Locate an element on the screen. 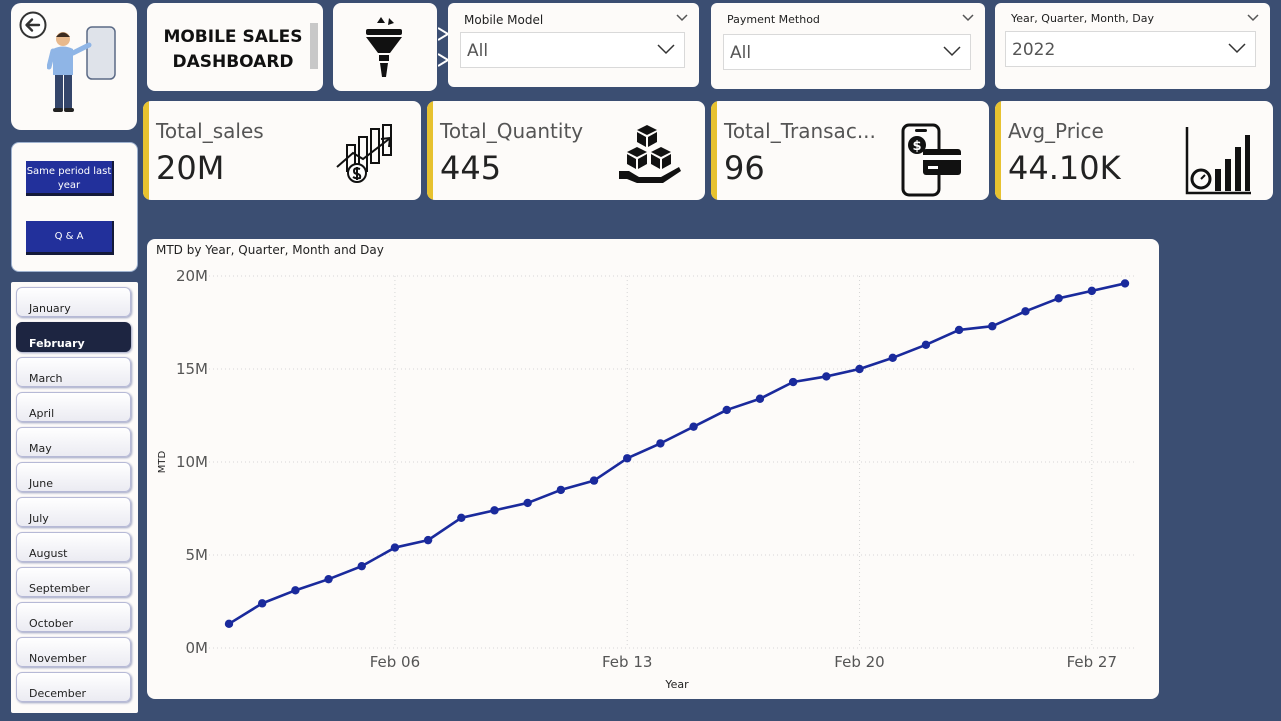 The height and width of the screenshot is (721, 1281). month-item-october: October is located at coordinates (73, 617).